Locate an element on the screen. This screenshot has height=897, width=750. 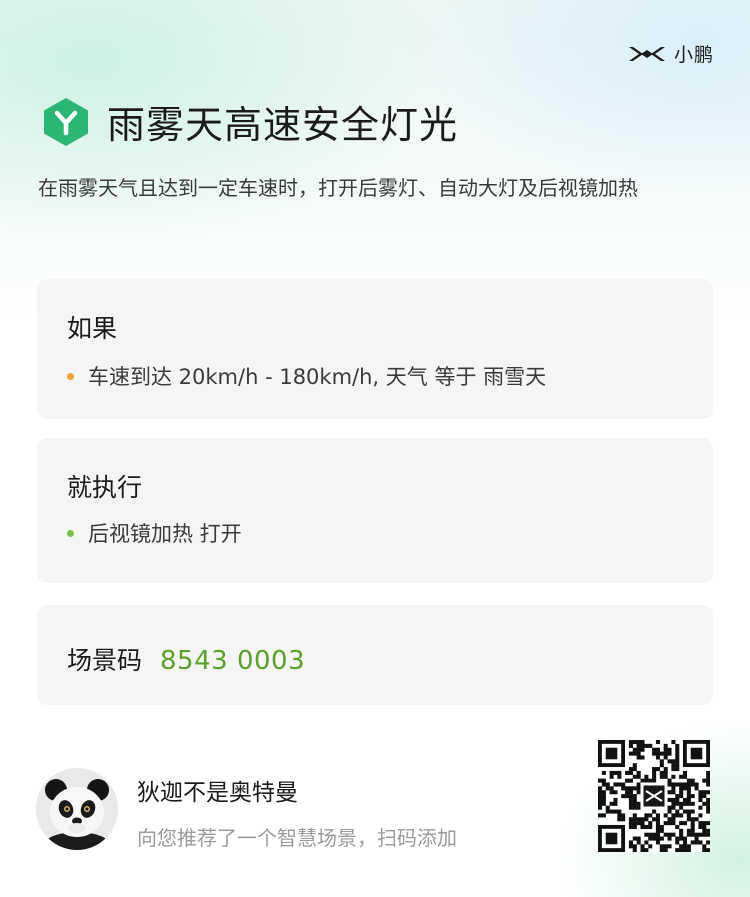
xpeng-hexagon-icon is located at coordinates (66, 122).